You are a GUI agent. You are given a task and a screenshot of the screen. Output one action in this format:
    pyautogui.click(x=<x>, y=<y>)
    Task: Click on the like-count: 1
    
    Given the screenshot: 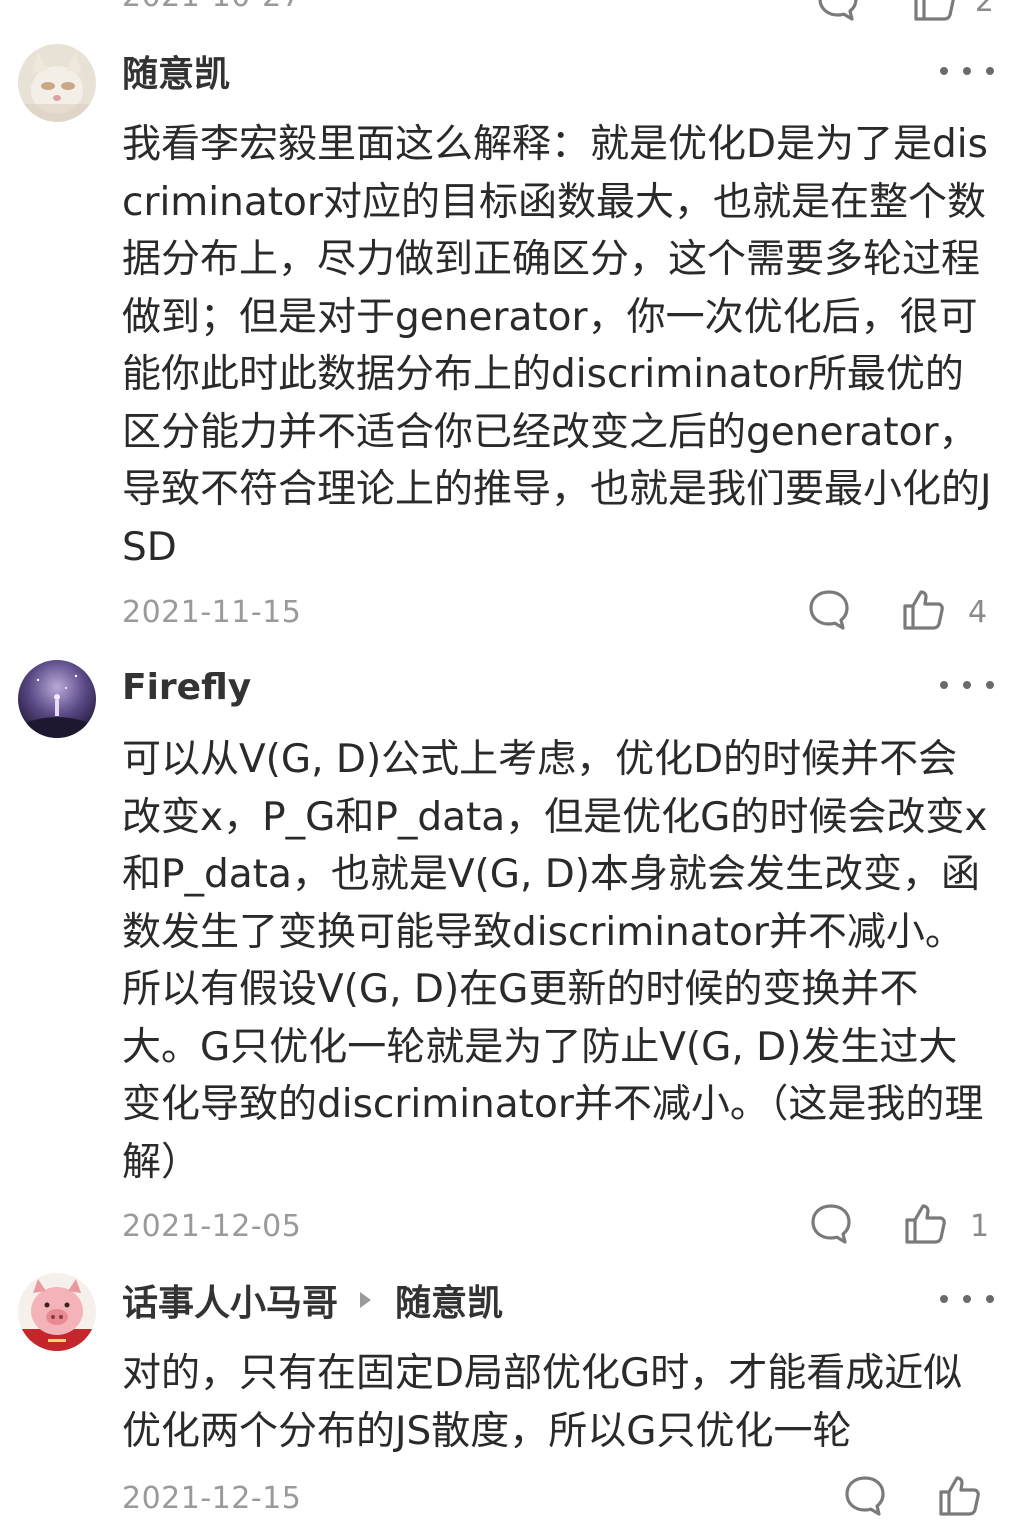 What is the action you would take?
    pyautogui.click(x=980, y=1226)
    